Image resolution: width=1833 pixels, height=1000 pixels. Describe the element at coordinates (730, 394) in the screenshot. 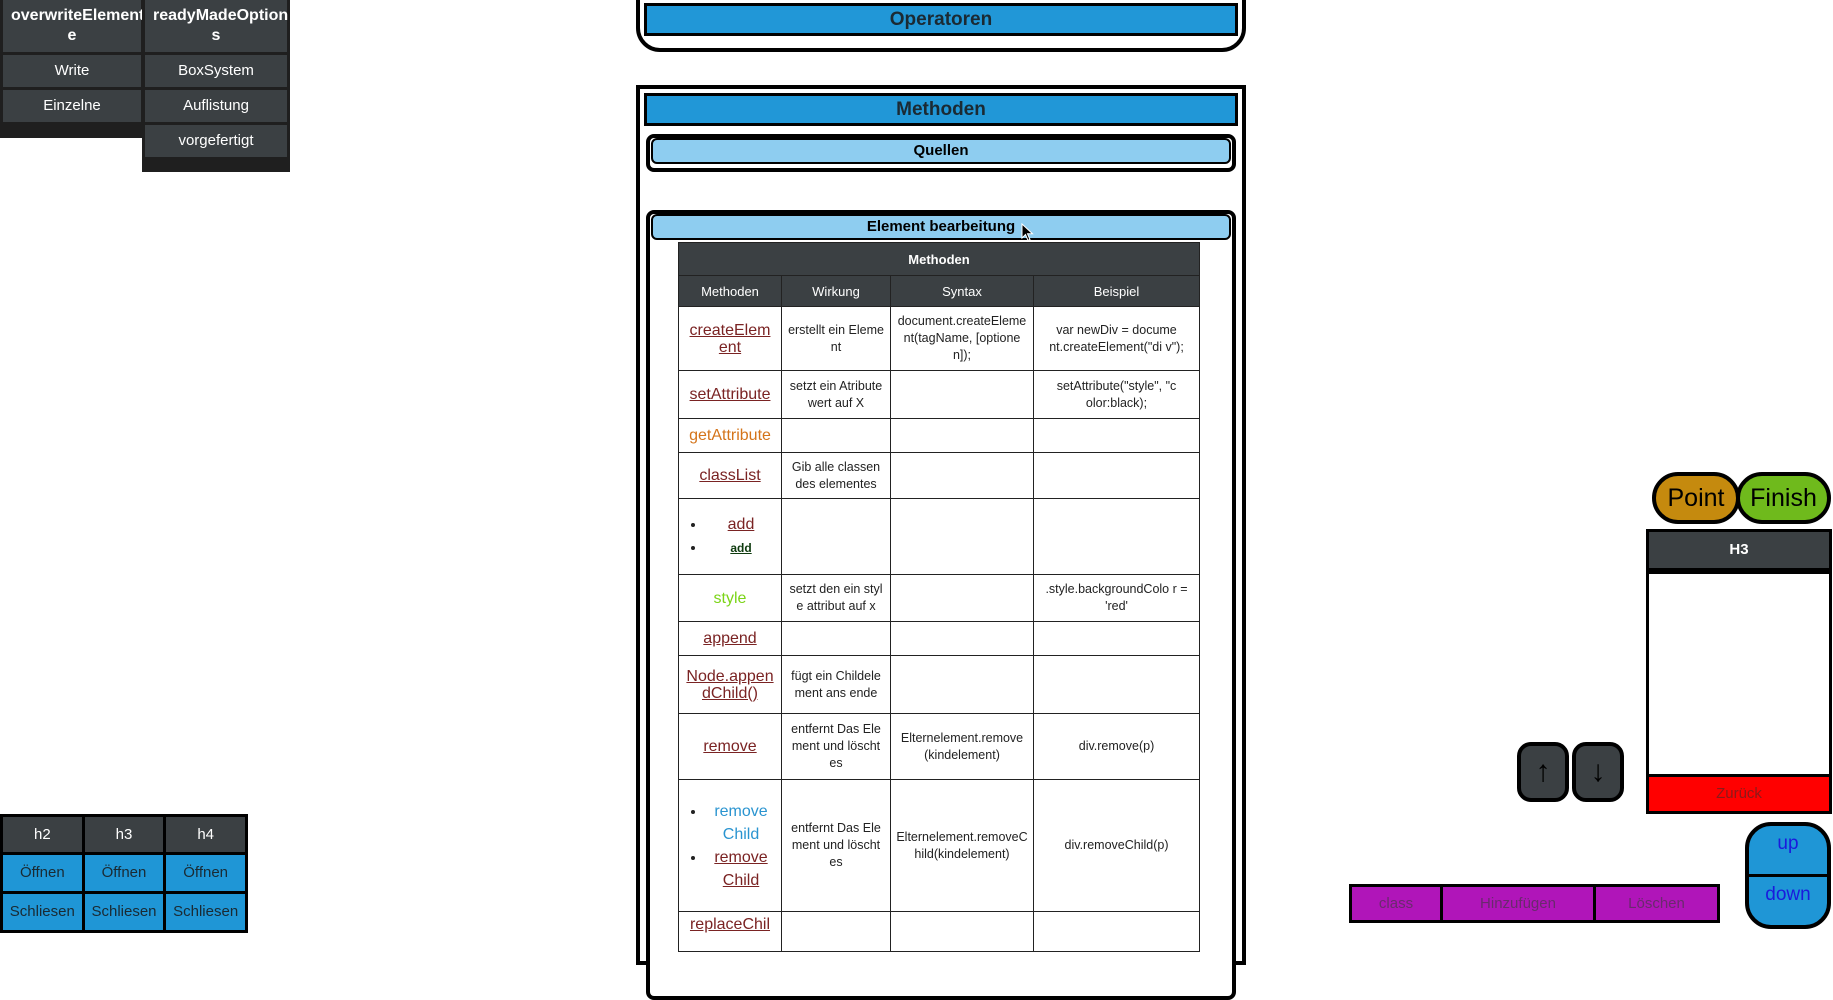

I see `method-link-setattribute: setAttribute` at that location.